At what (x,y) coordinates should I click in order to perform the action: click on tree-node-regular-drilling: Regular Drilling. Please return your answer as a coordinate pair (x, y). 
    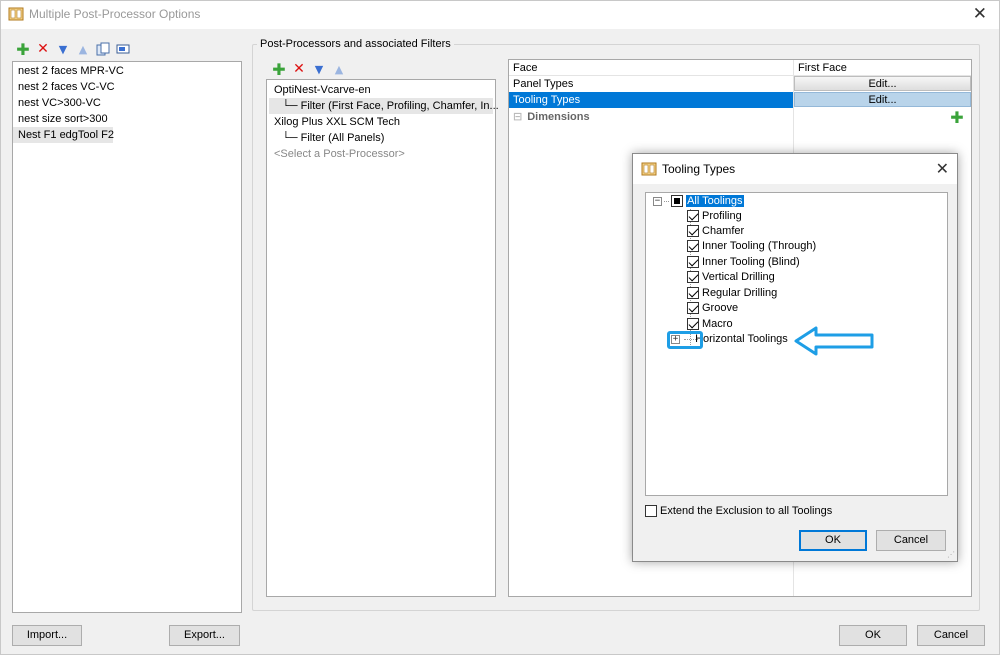
    Looking at the image, I should click on (732, 293).